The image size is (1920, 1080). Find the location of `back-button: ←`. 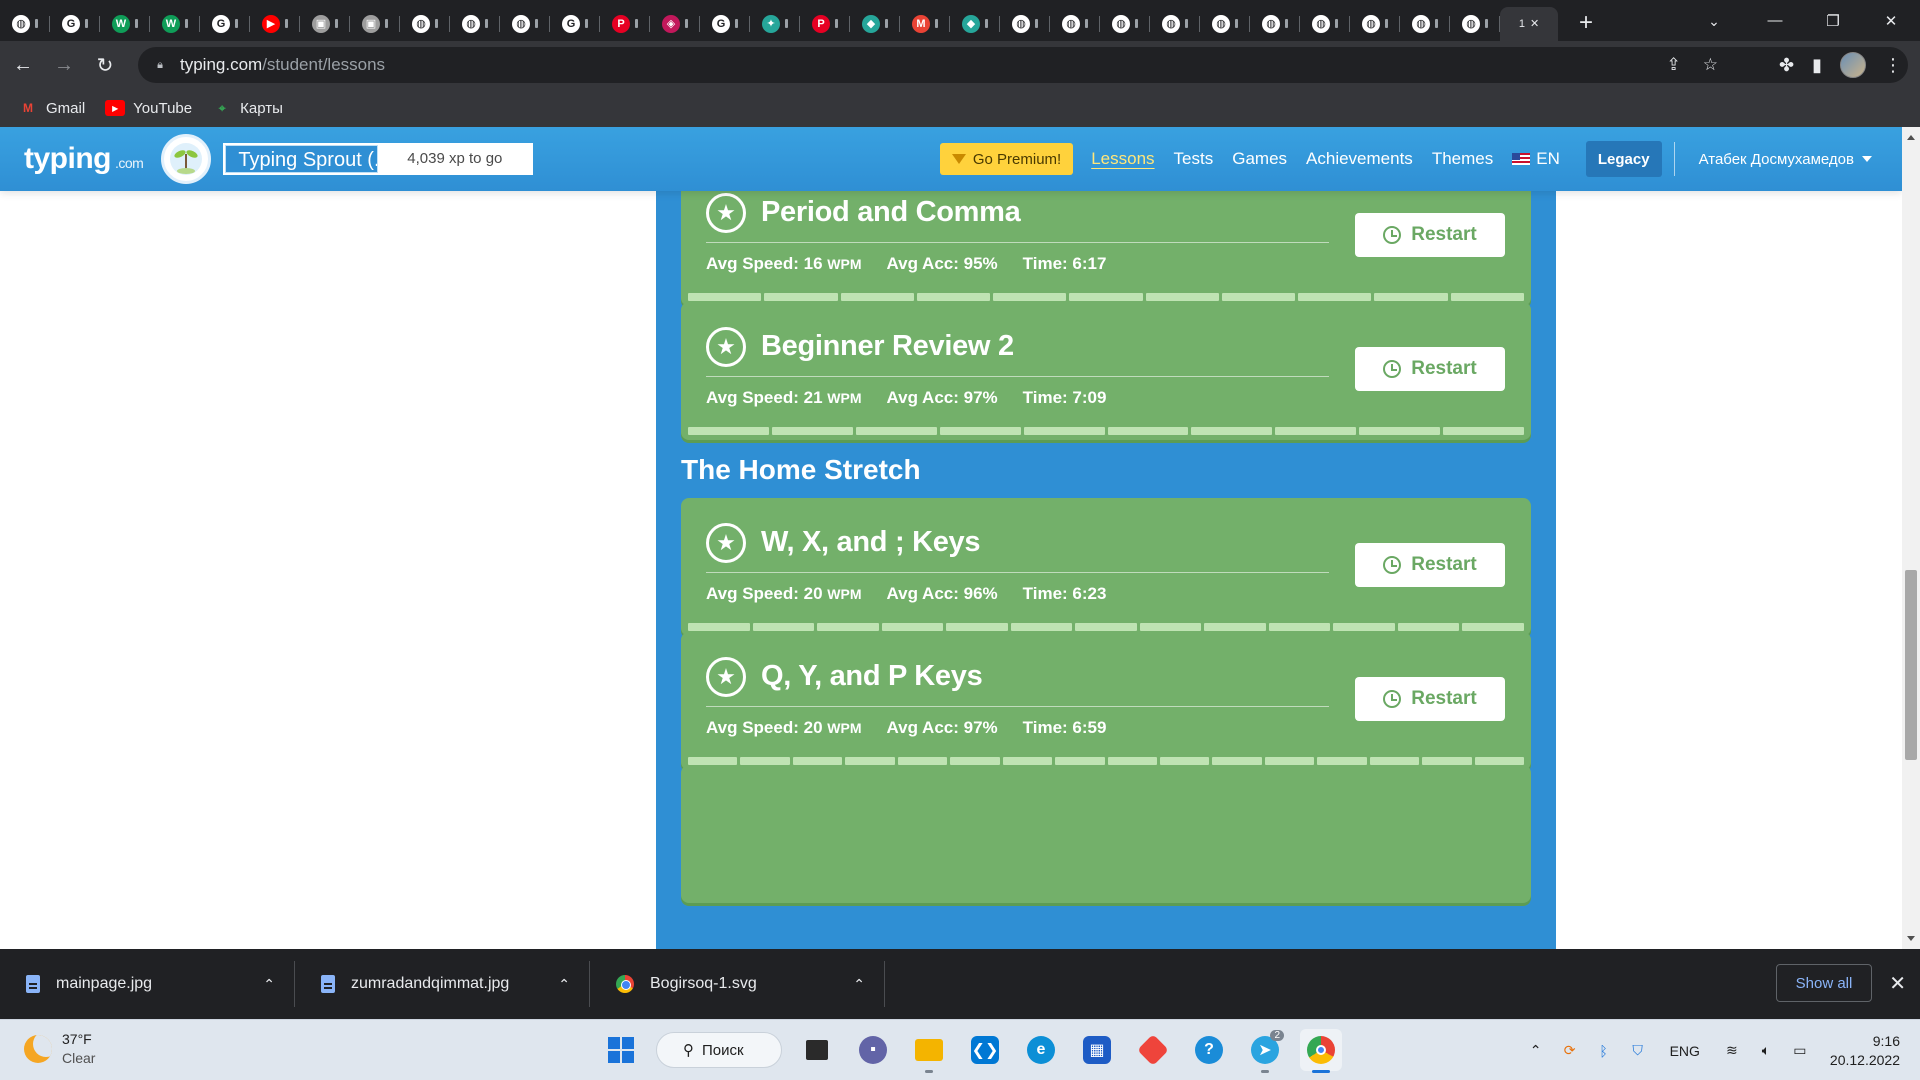

back-button: ← is located at coordinates (23, 65).